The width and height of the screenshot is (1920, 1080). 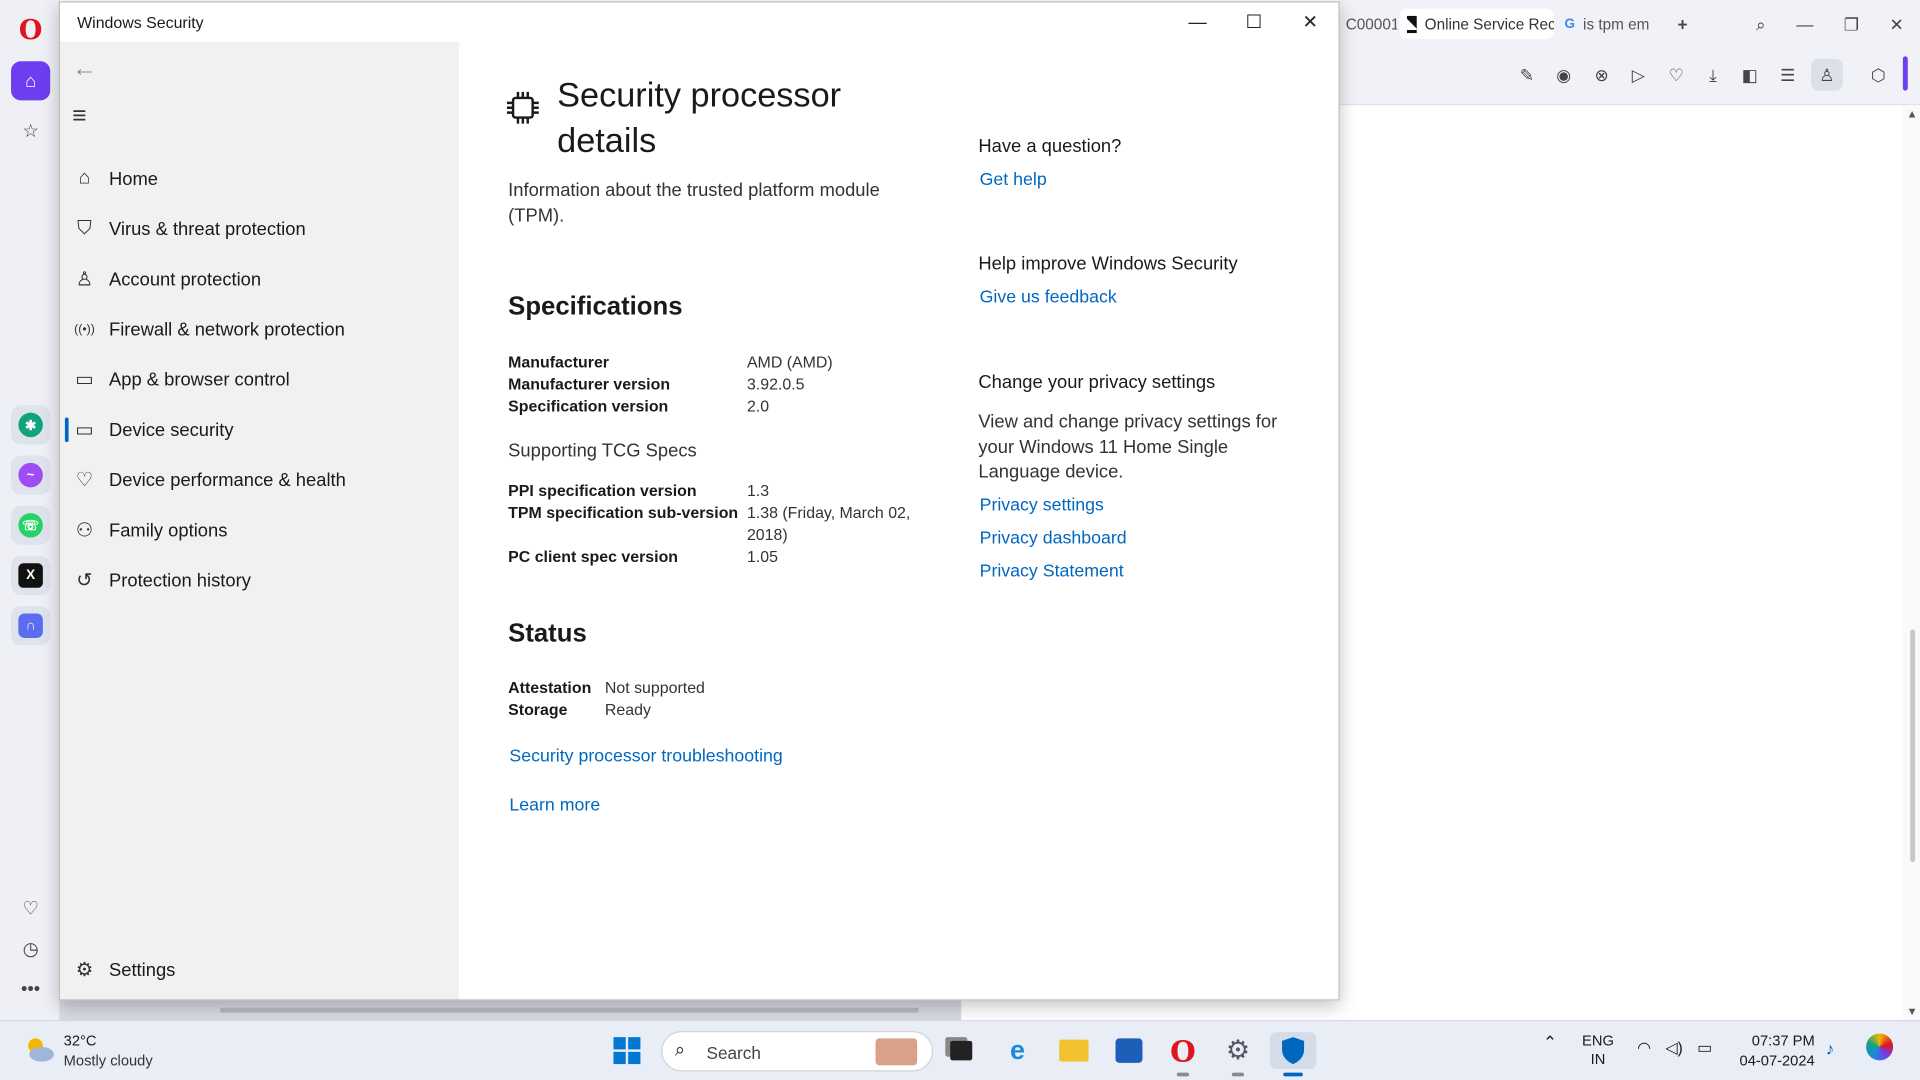 What do you see at coordinates (511, 1010) in the screenshot?
I see `background-scrollbar` at bounding box center [511, 1010].